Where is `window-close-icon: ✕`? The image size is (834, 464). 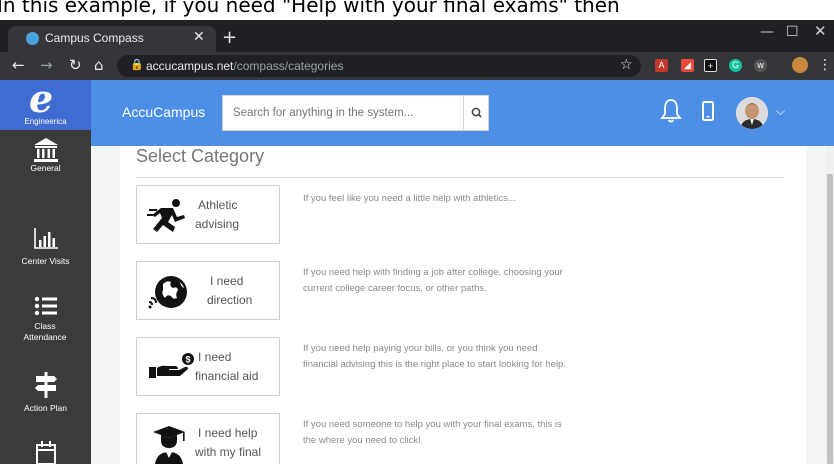
window-close-icon: ✕ is located at coordinates (820, 31).